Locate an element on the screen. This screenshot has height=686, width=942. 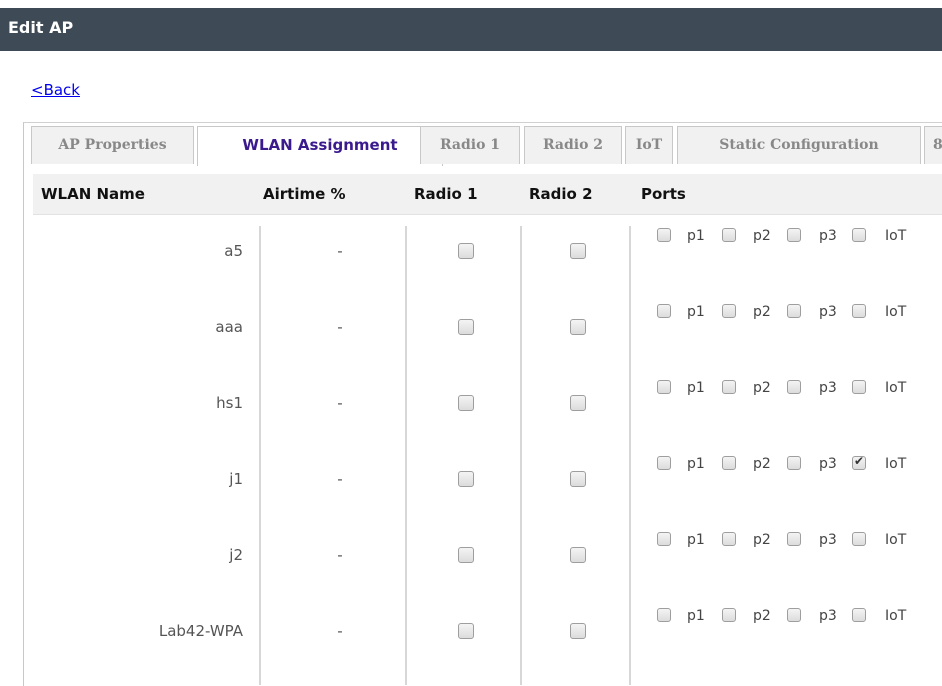
wlan-name-cell: j1 is located at coordinates (236, 479).